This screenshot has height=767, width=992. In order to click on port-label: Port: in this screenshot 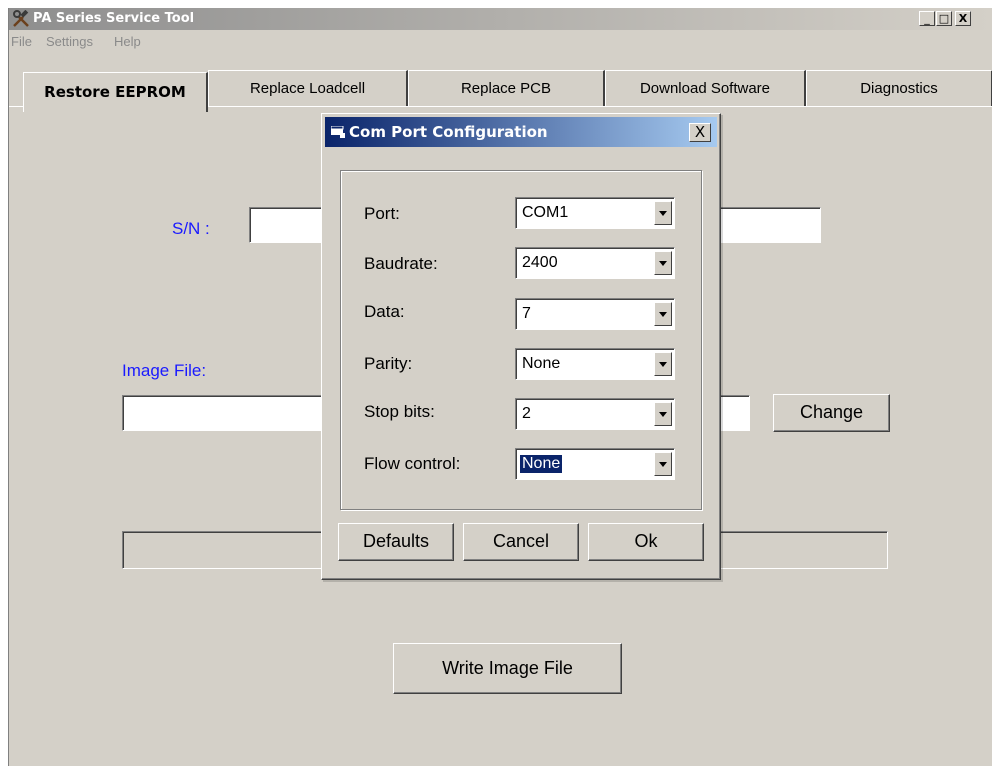, I will do `click(382, 213)`.